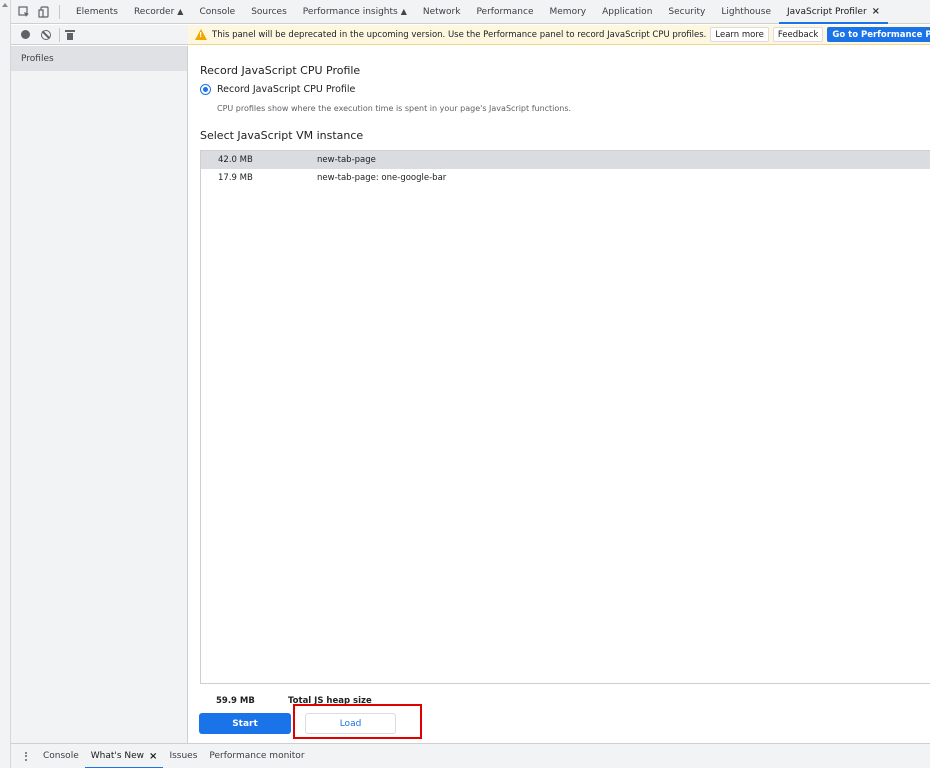  I want to click on drawer-tab-label: Console, so click(61, 756).